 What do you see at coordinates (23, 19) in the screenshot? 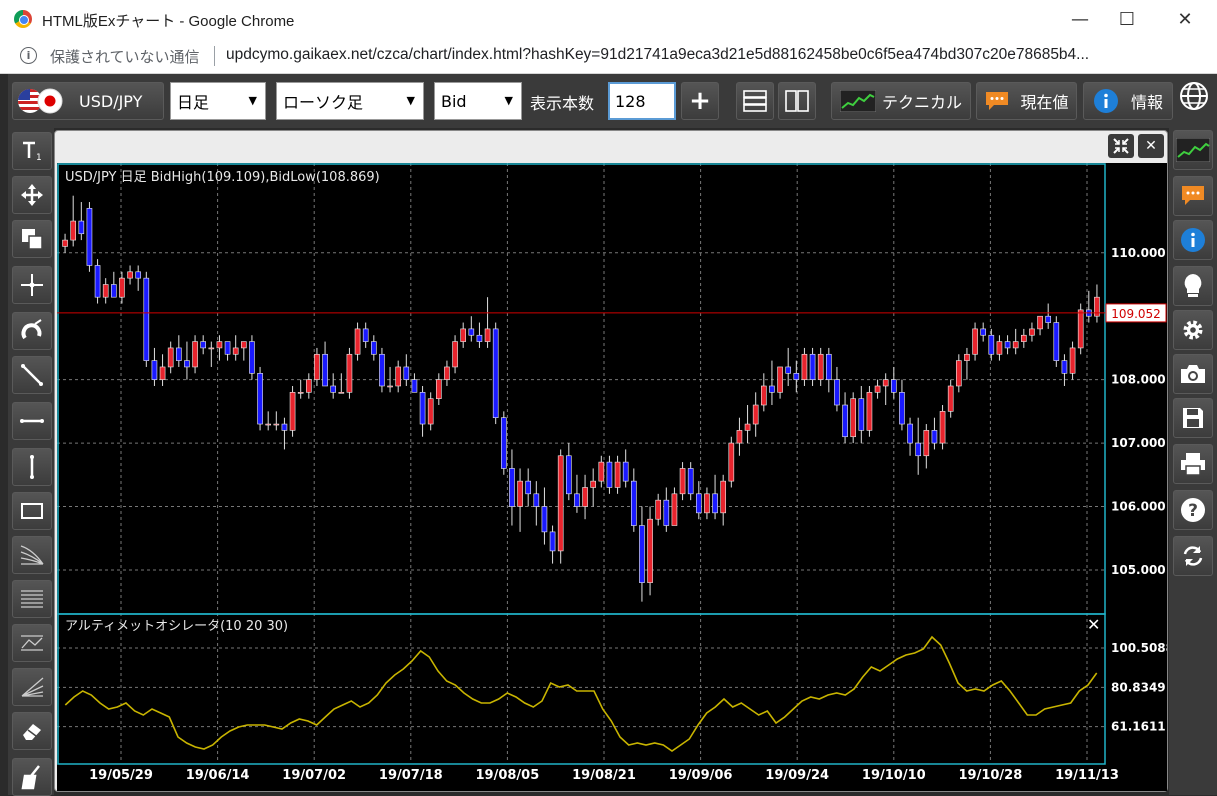
I see `chrome-logo-icon` at bounding box center [23, 19].